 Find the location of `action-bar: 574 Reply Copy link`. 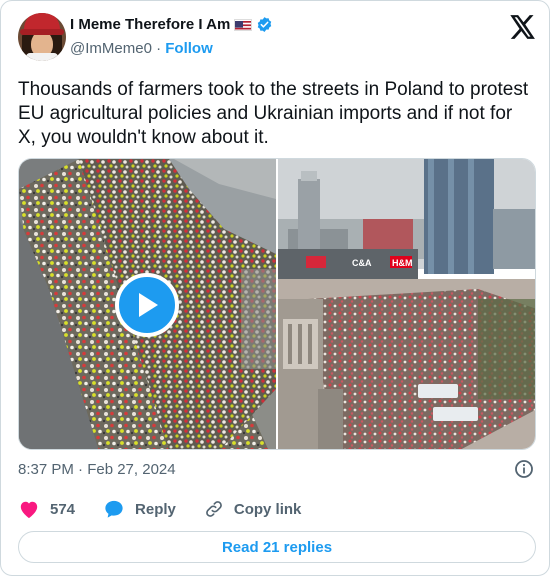

action-bar: 574 Reply Copy link is located at coordinates (173, 509).